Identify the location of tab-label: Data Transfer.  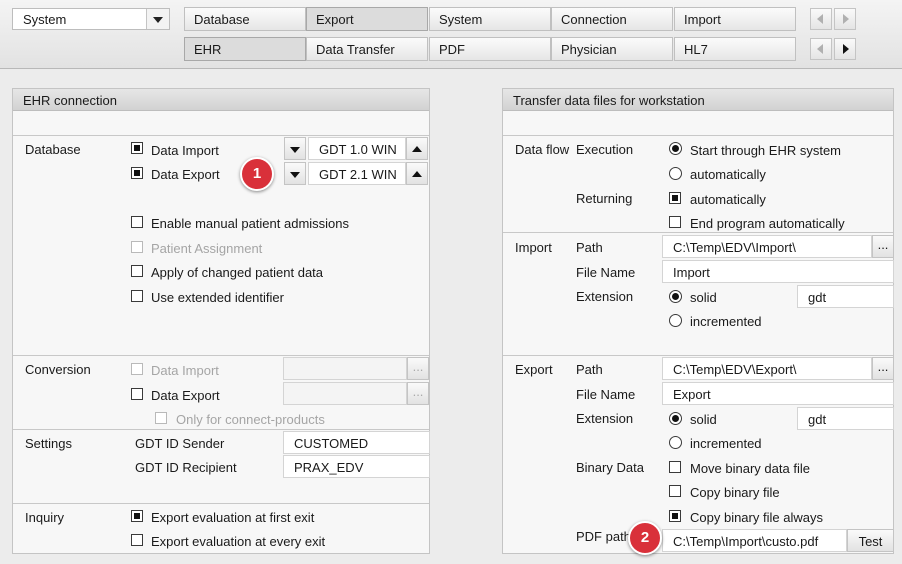
(355, 49).